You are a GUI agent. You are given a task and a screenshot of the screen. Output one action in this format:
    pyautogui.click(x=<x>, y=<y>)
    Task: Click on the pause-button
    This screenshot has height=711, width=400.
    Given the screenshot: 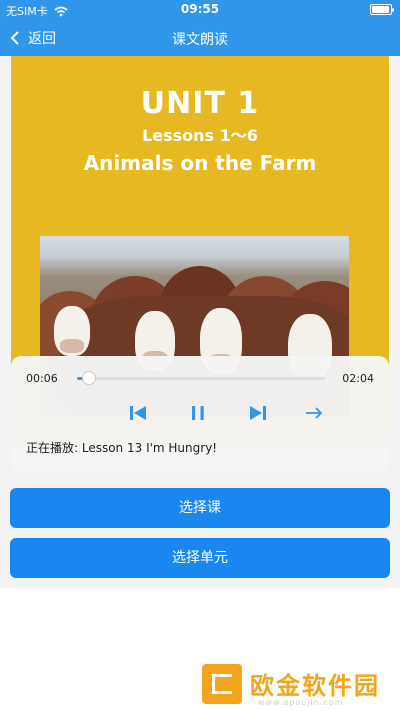 What is the action you would take?
    pyautogui.click(x=199, y=413)
    